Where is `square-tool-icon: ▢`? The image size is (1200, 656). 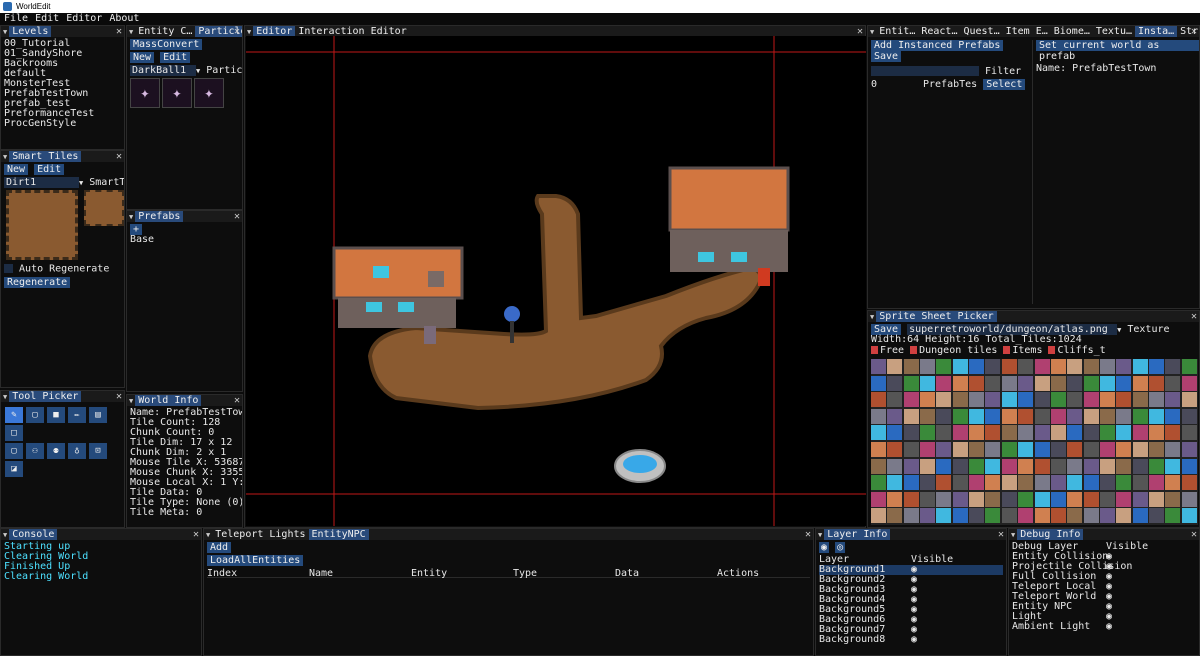
square-tool-icon: ▢ is located at coordinates (14, 451).